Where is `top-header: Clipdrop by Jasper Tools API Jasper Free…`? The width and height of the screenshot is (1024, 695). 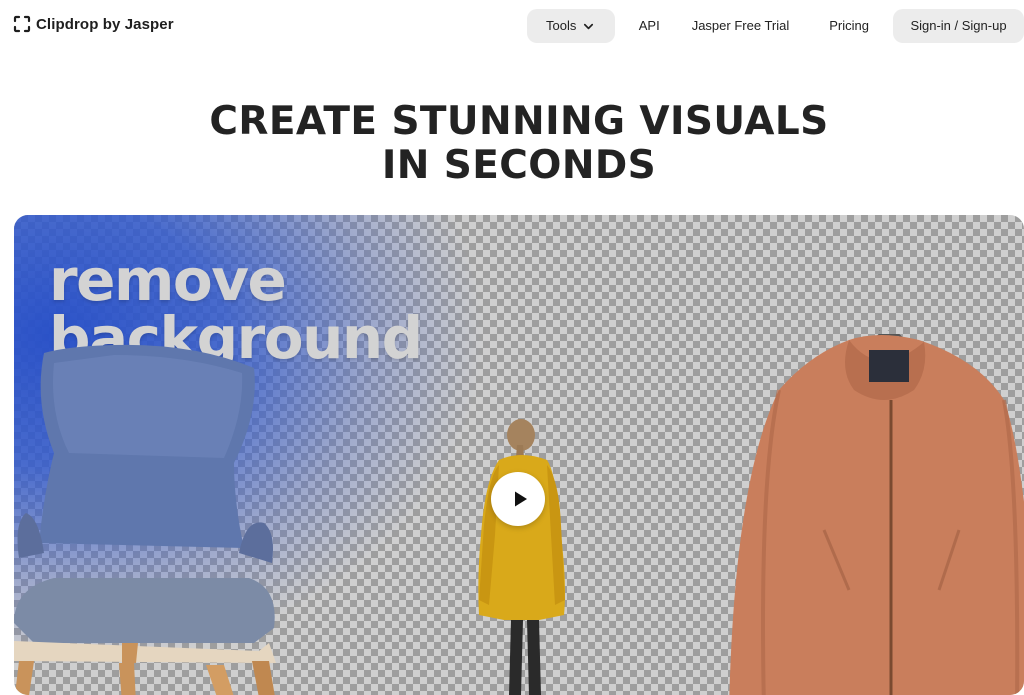
top-header: Clipdrop by Jasper Tools API Jasper Free… is located at coordinates (512, 26).